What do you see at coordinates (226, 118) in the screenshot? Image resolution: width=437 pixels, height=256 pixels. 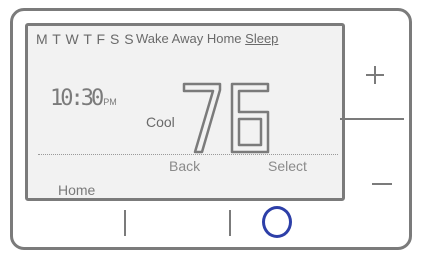 I see `temperature-display: 76` at bounding box center [226, 118].